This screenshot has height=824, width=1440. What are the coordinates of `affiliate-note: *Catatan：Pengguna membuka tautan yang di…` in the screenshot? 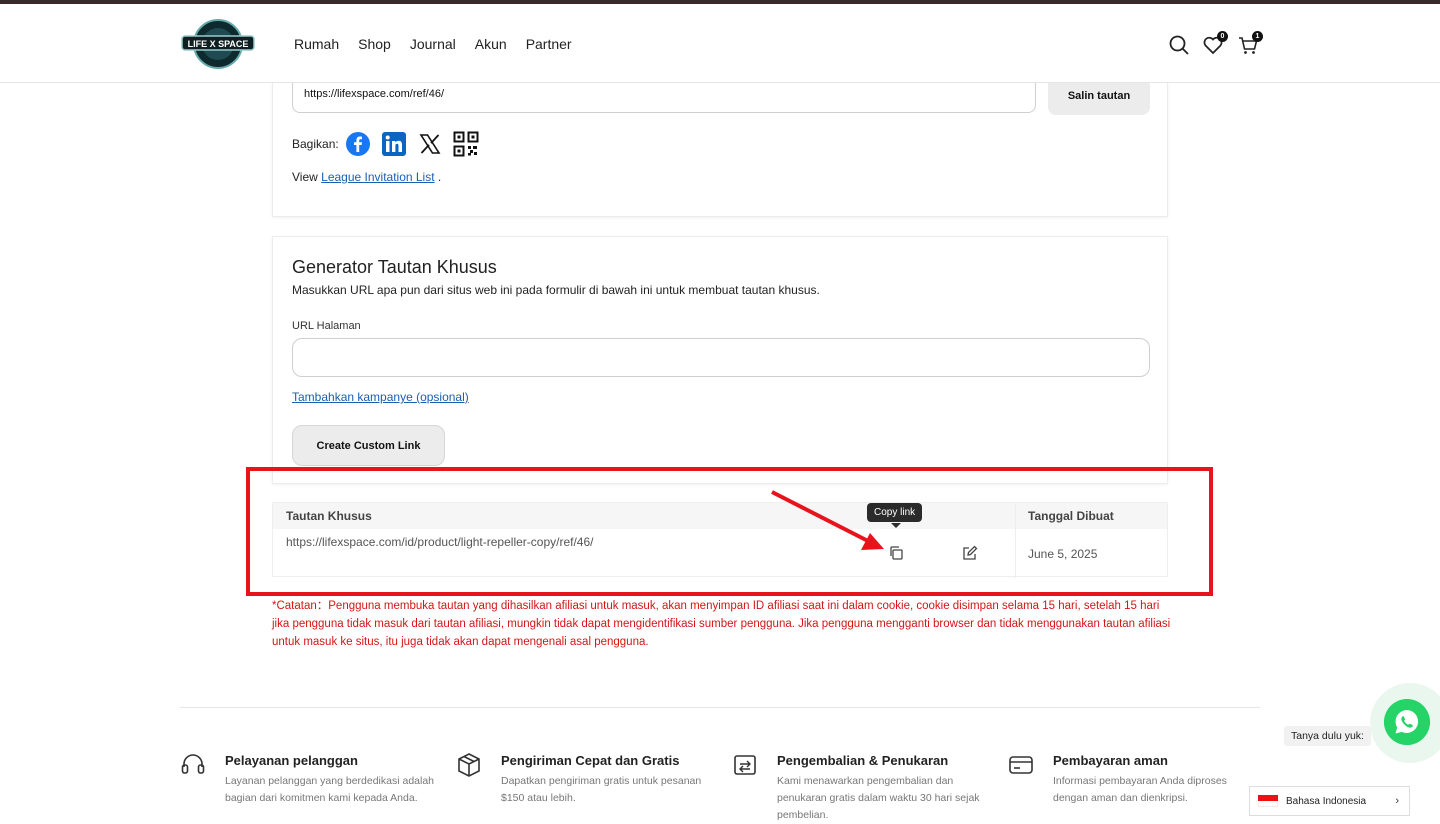 It's located at (721, 624).